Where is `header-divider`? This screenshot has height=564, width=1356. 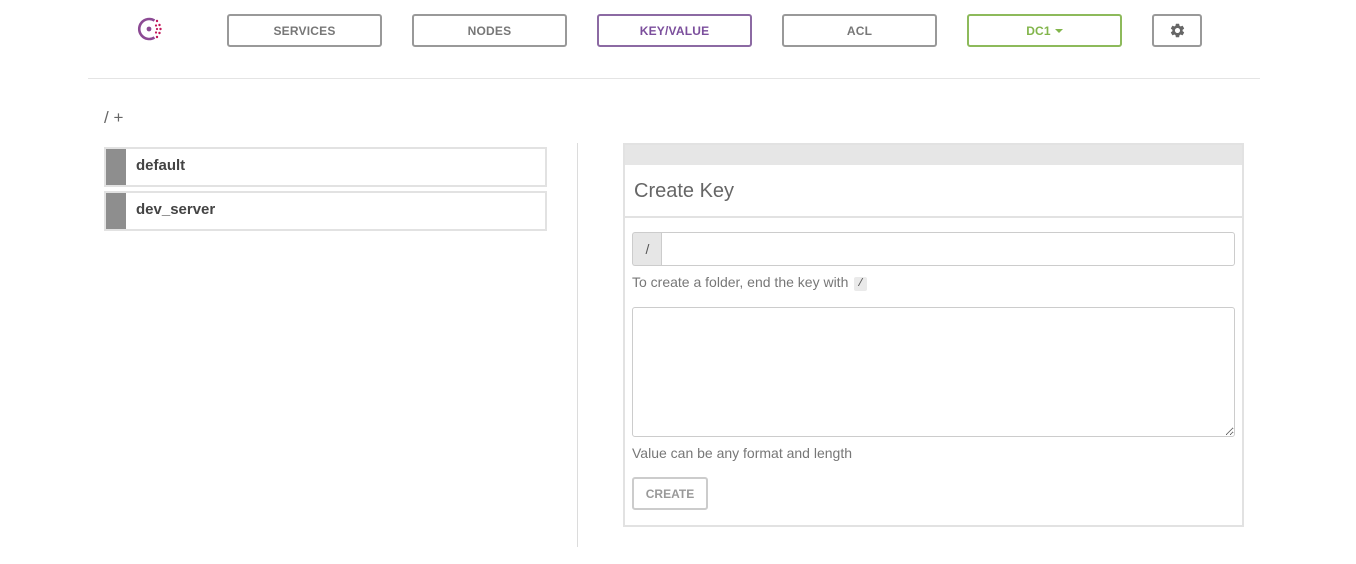
header-divider is located at coordinates (674, 78).